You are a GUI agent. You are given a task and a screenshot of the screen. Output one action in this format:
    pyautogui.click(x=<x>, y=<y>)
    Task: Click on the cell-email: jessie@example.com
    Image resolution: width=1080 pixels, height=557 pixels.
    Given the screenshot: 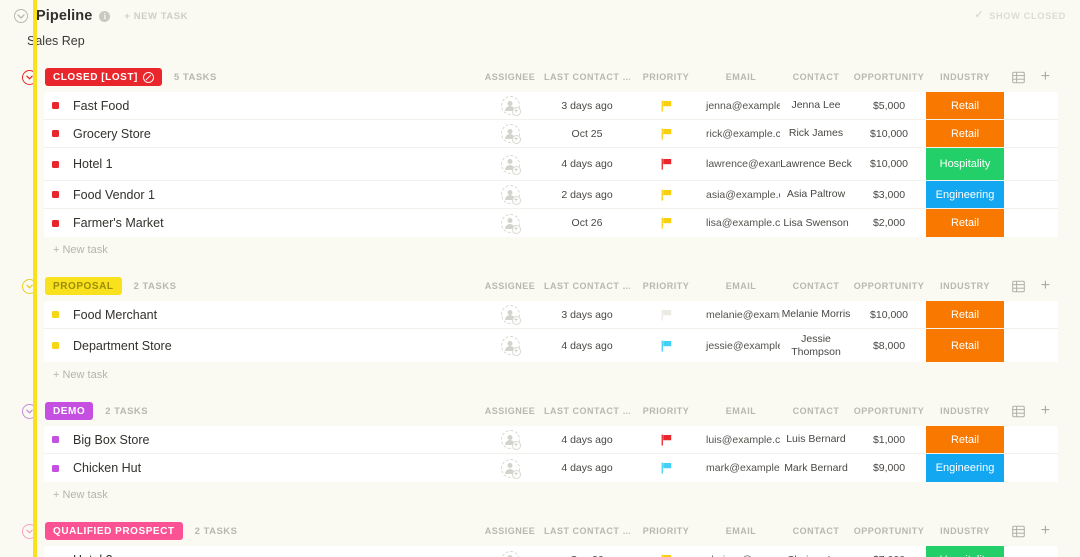 What is the action you would take?
    pyautogui.click(x=741, y=345)
    